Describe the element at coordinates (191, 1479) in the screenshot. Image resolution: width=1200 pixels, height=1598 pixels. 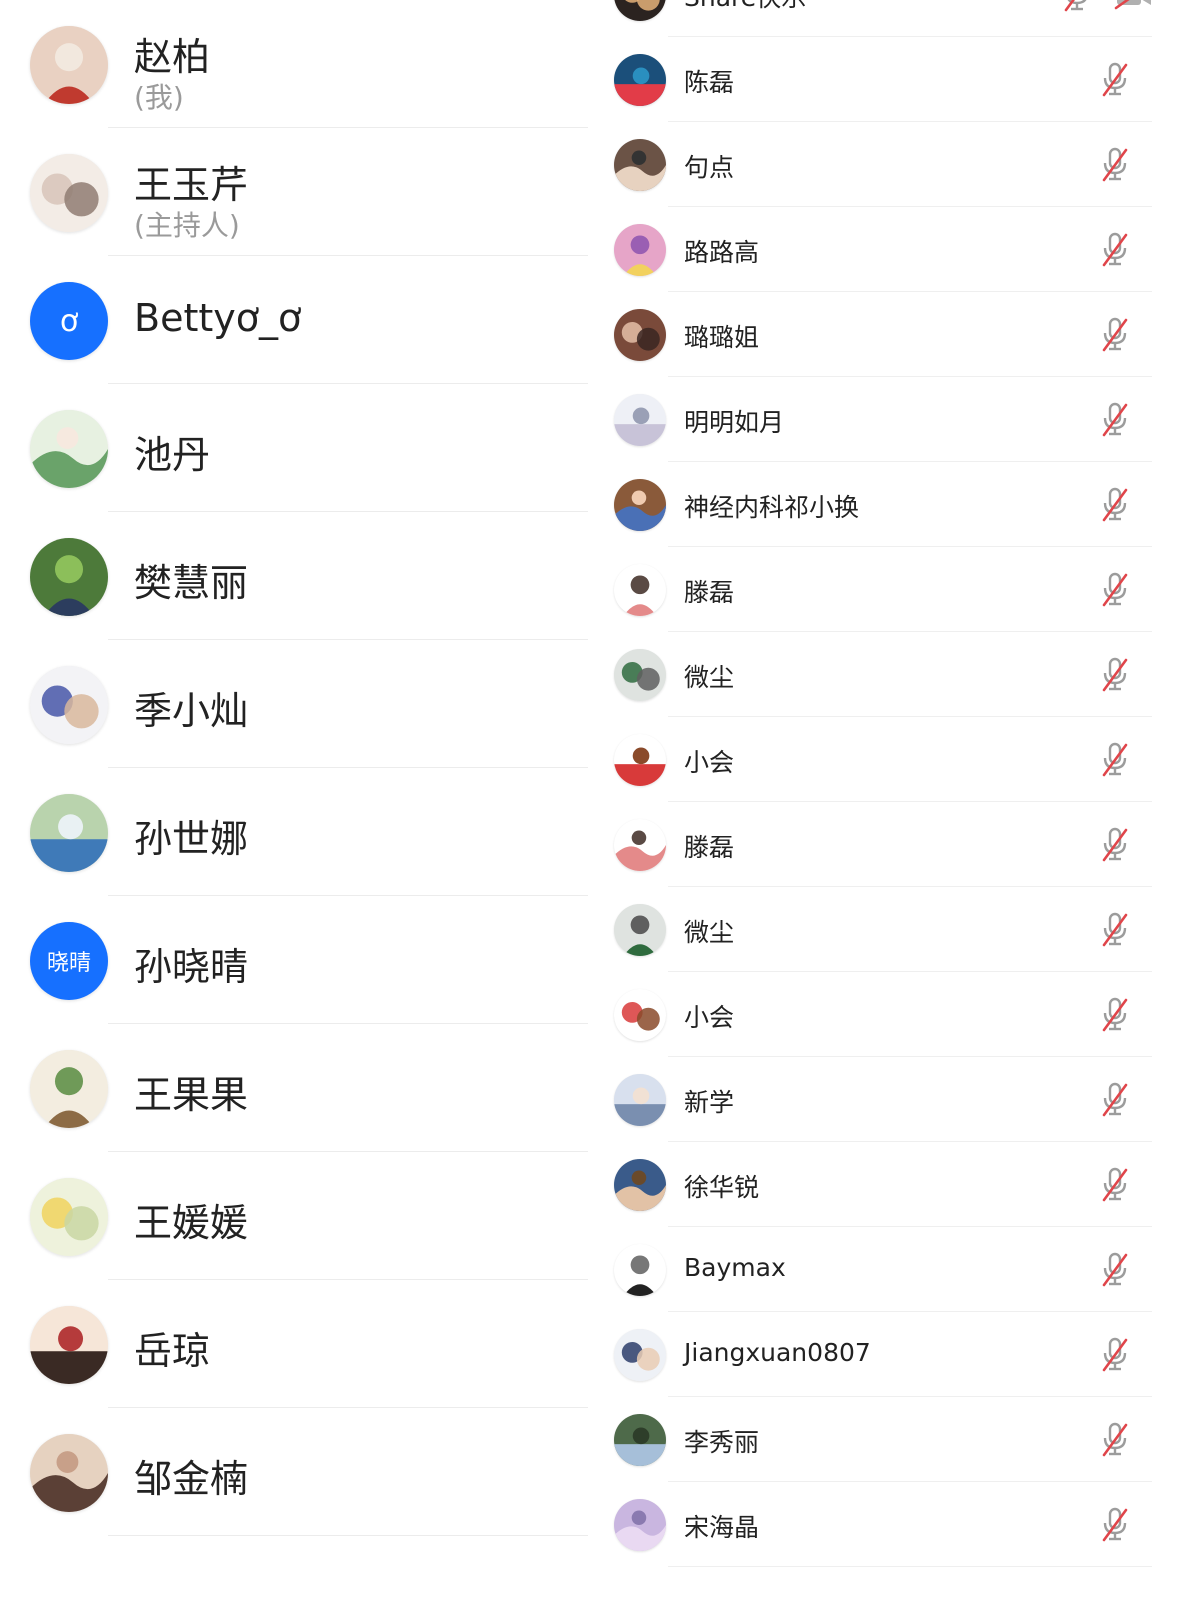
I see `participant-name: 邹金楠` at that location.